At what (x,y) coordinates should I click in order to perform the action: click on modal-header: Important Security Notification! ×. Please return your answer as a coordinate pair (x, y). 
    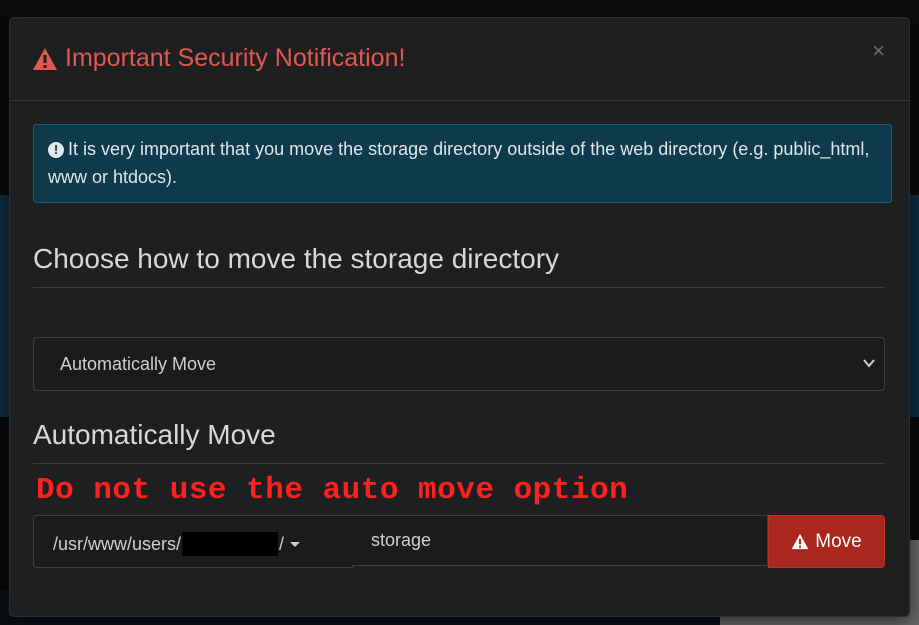
    Looking at the image, I should click on (459, 59).